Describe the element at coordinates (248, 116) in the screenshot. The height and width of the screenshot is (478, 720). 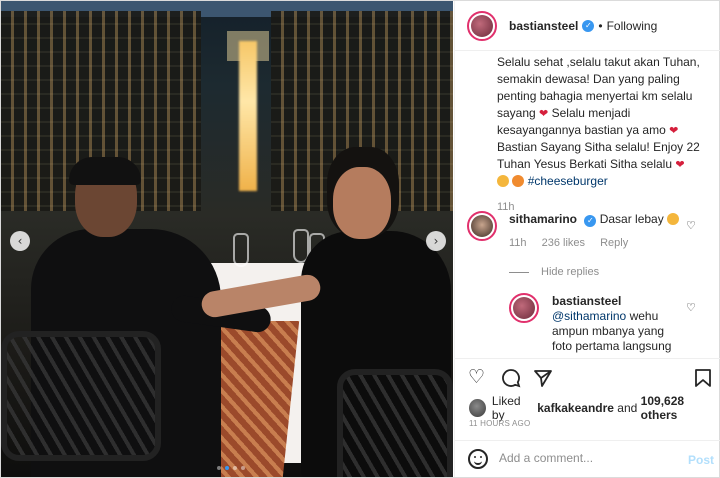
I see `photo-lit-stairs` at that location.